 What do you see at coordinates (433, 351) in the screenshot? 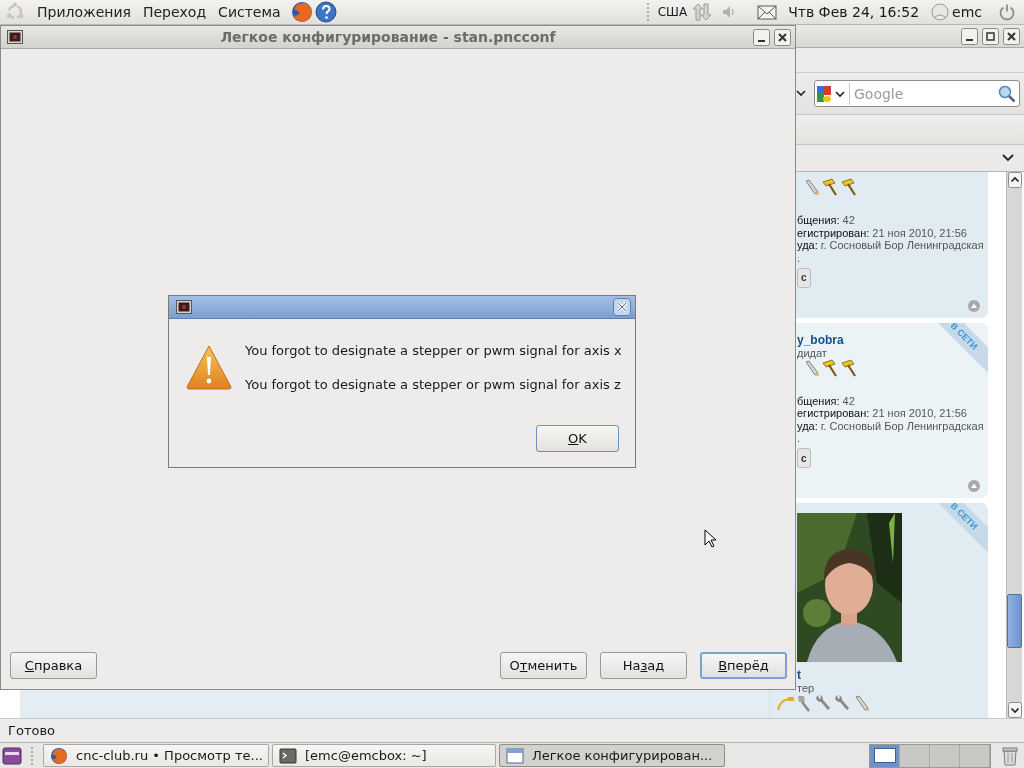
I see `message-text: You forgot to designate a stepper or pwm signal for axis x` at bounding box center [433, 351].